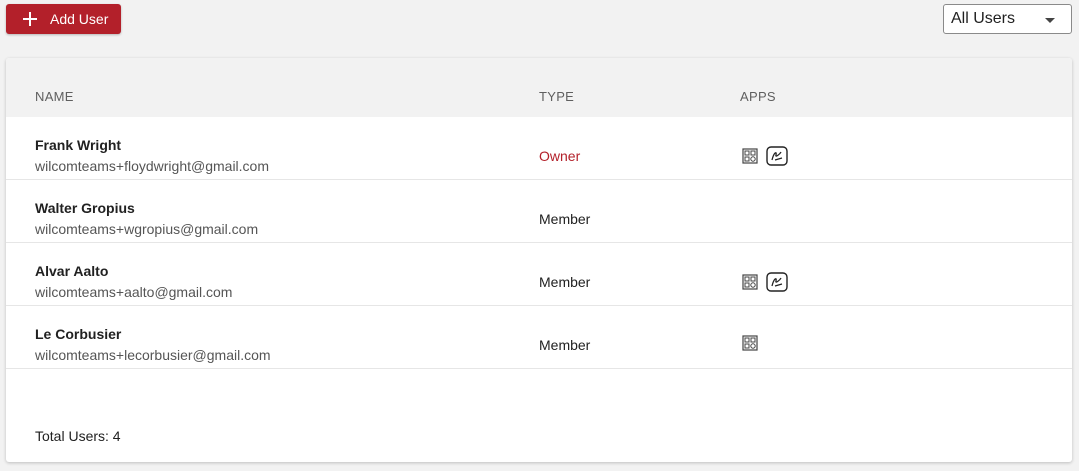 Image resolution: width=1079 pixels, height=471 pixels. I want to click on user-name: Le Corbusier, so click(78, 334).